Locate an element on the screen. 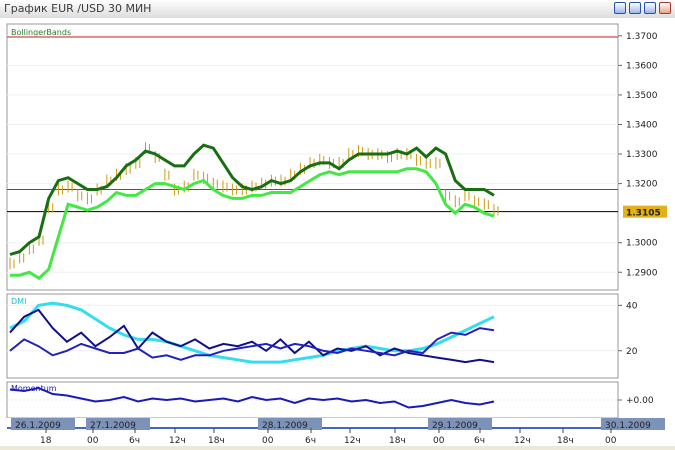  window-controls is located at coordinates (642, 8).